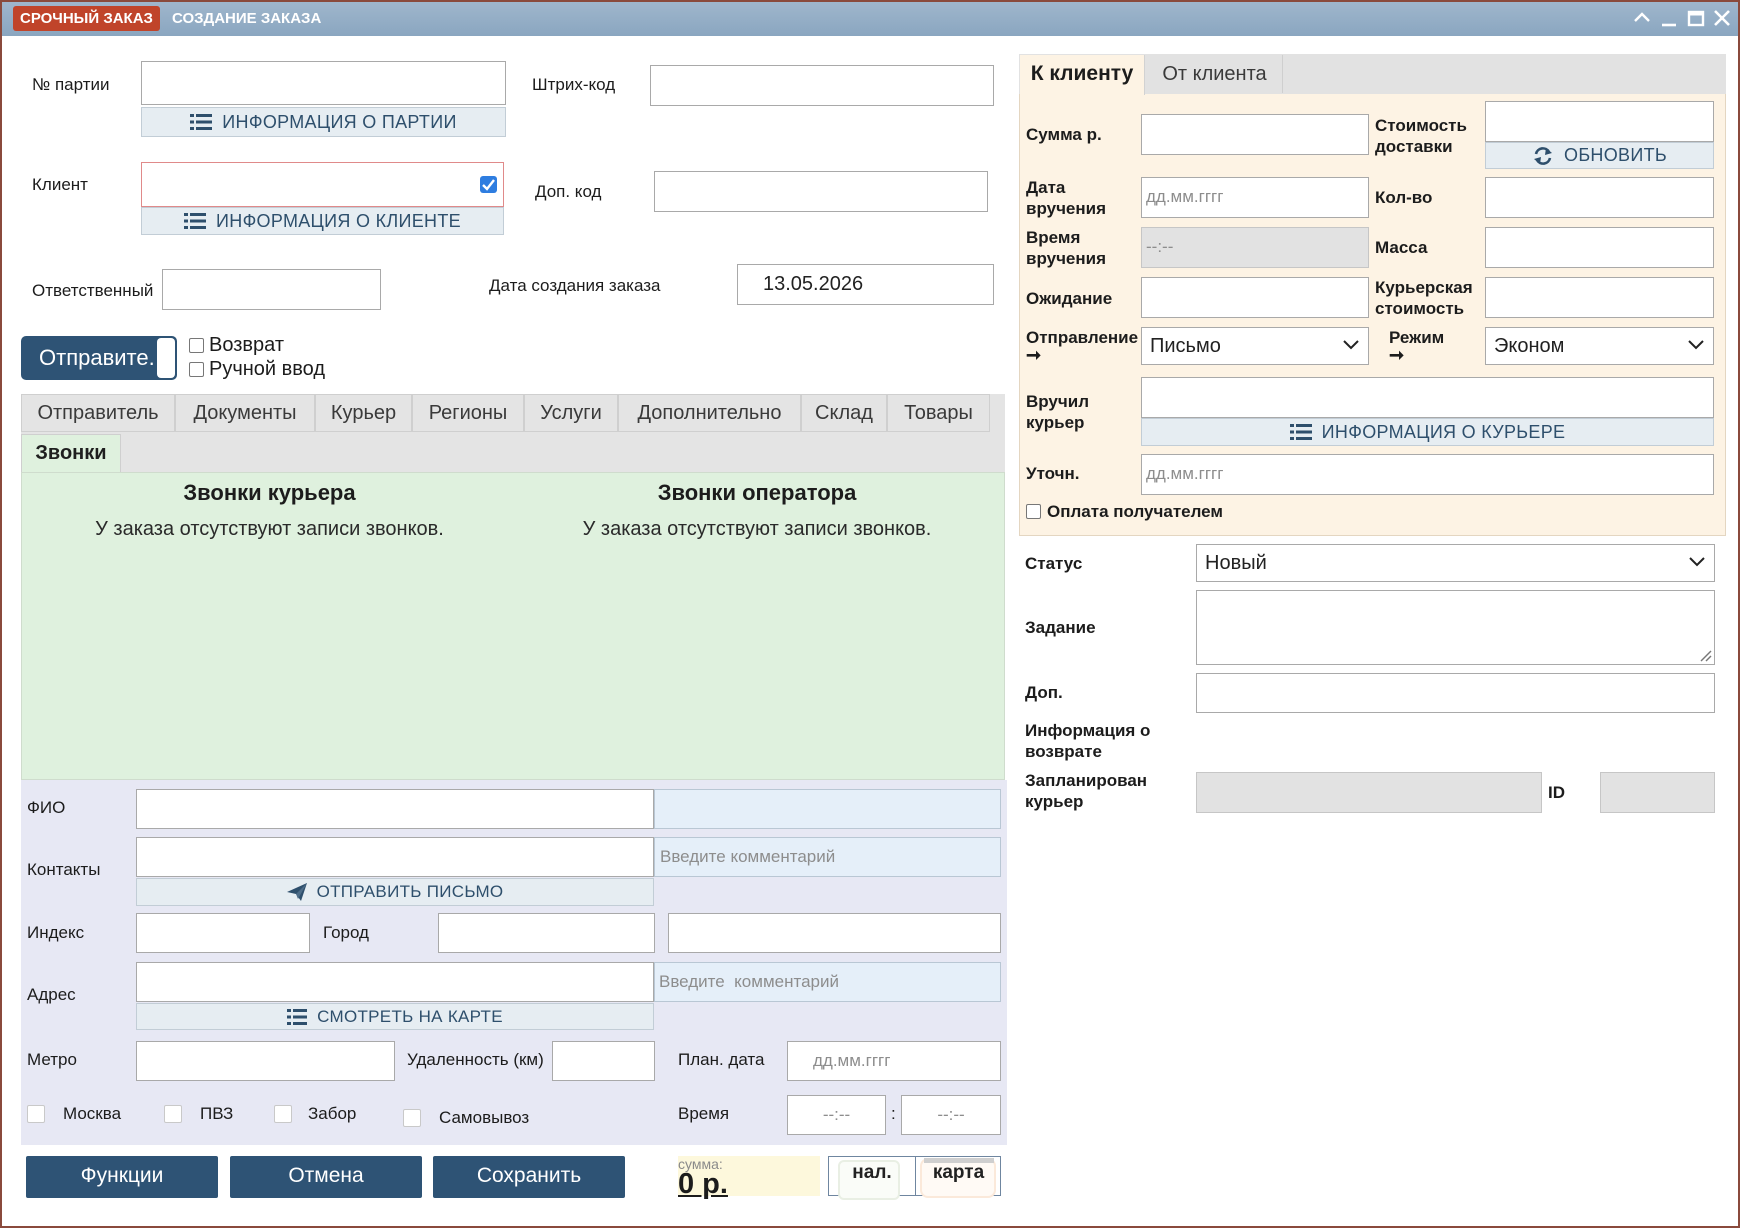  I want to click on index-input, so click(223, 933).